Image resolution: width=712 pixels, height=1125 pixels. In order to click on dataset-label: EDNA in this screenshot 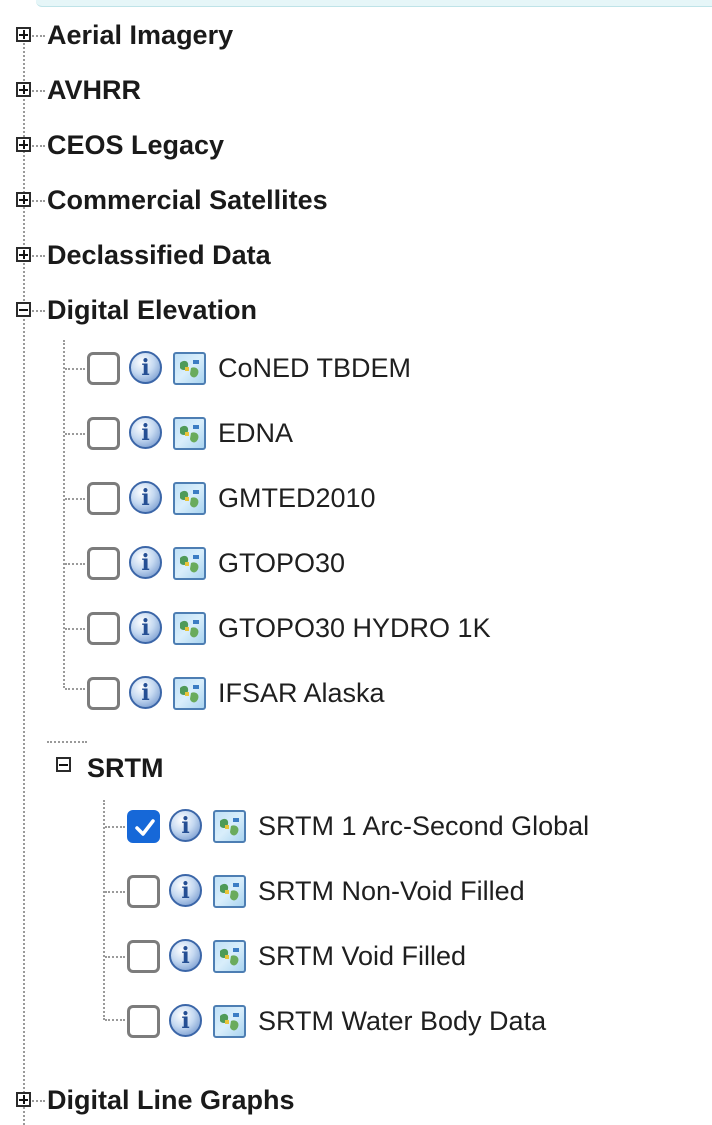, I will do `click(255, 433)`.